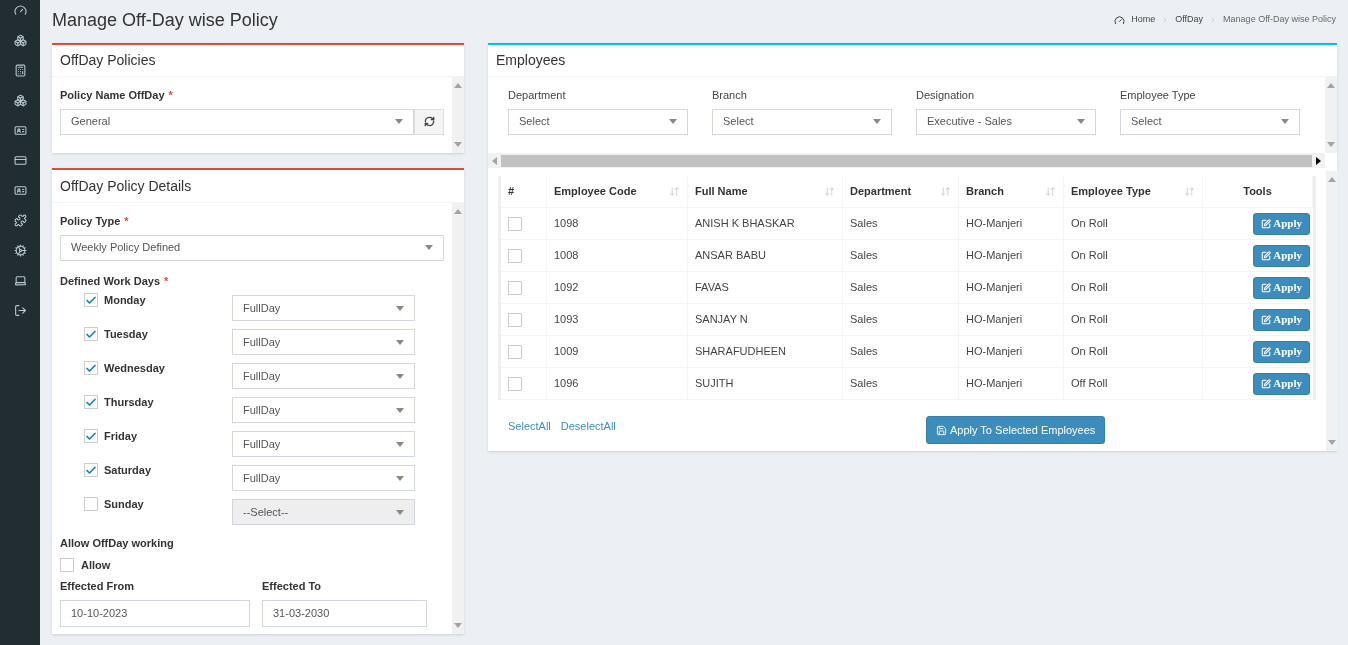 The image size is (1348, 645). I want to click on logout-icon, so click(20, 310).